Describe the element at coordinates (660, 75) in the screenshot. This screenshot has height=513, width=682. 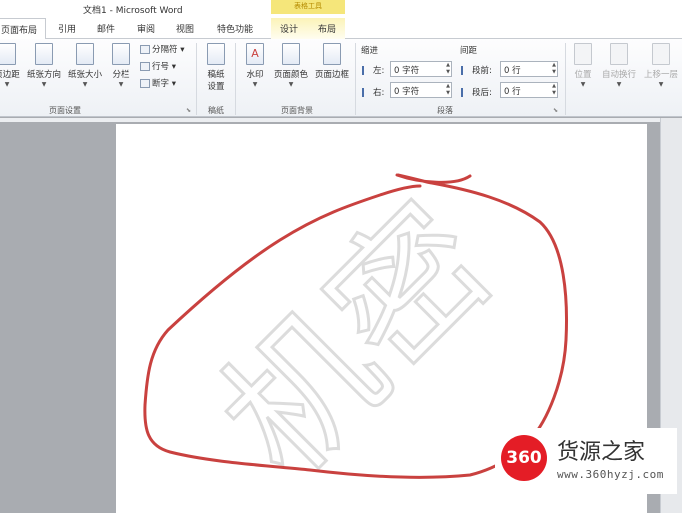
I see `bring-forward-label: 上移一层` at that location.